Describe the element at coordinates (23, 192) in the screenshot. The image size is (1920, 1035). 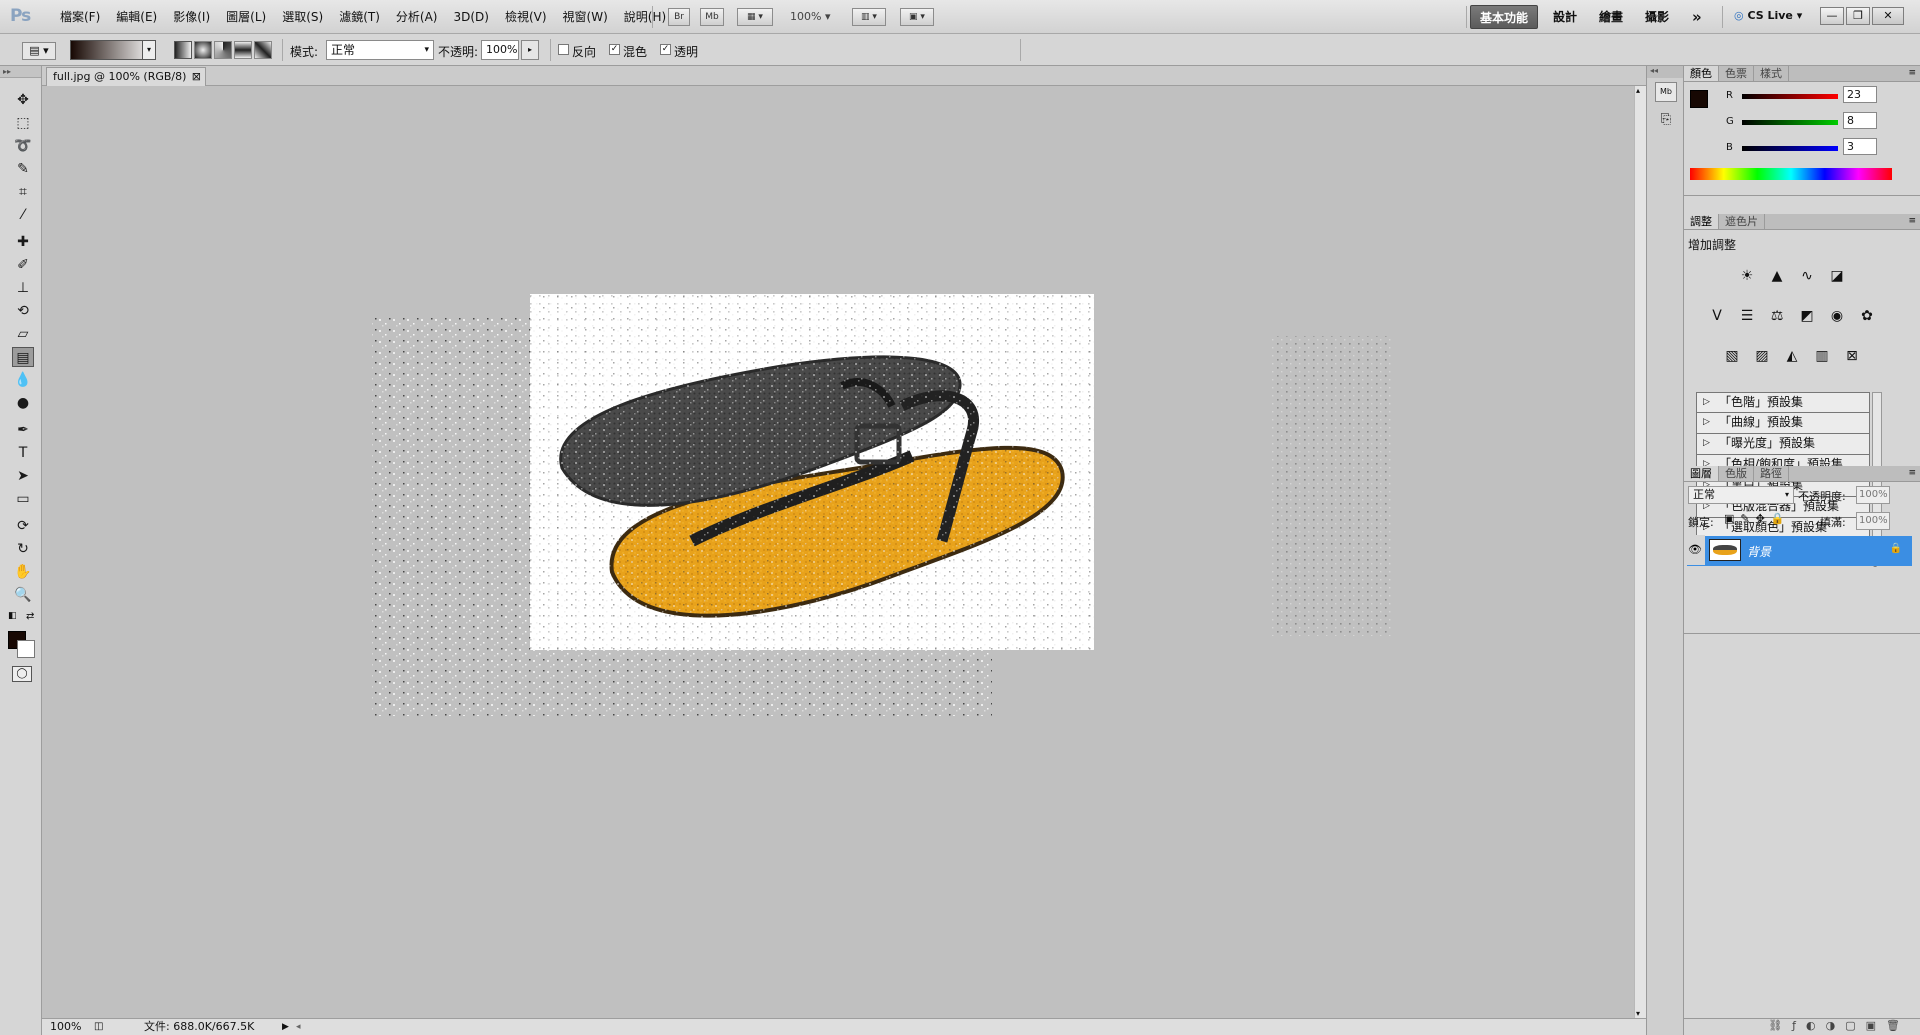
I see `crop-tool-icon: ⌗` at that location.